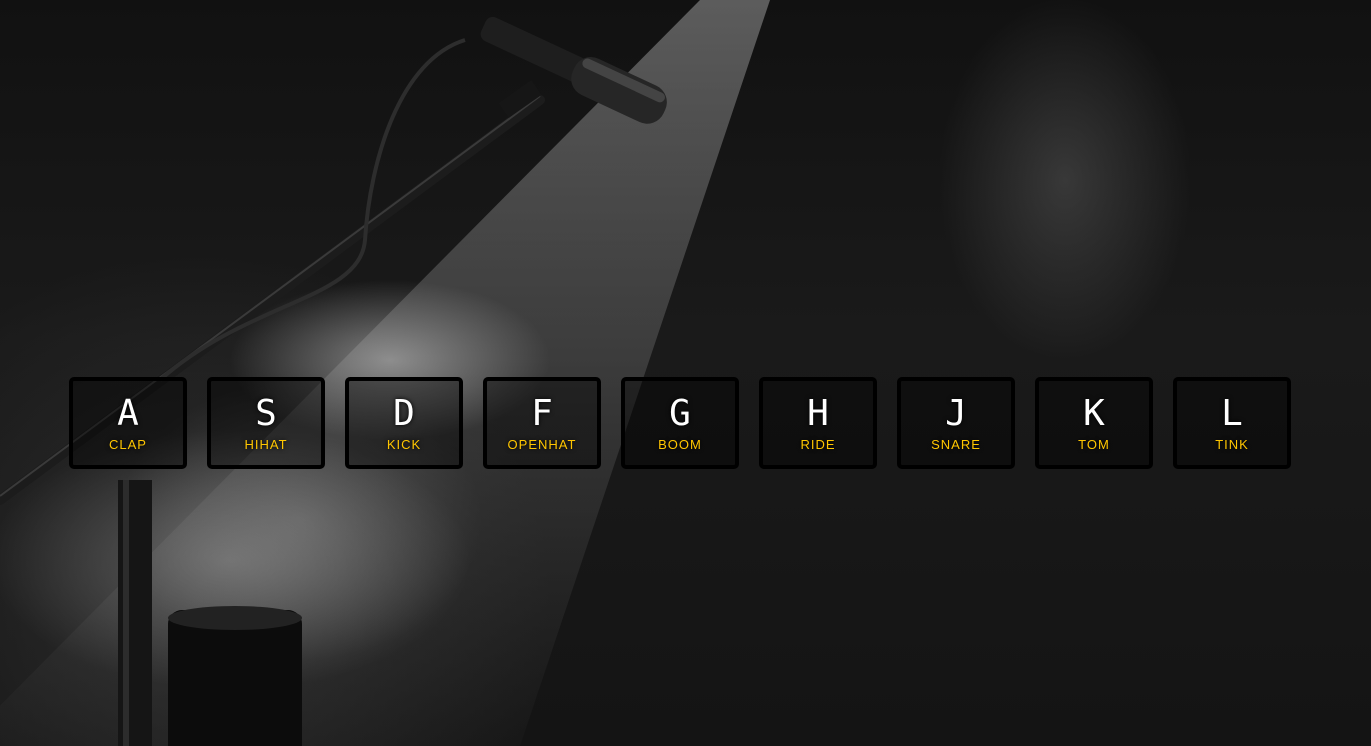  Describe the element at coordinates (404, 413) in the screenshot. I see `key-letter: D` at that location.